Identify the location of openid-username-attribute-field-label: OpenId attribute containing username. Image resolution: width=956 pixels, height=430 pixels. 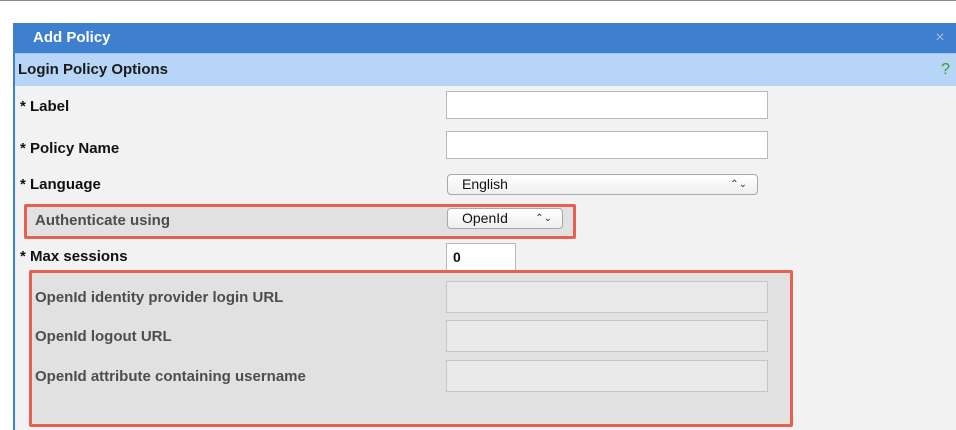
(170, 376).